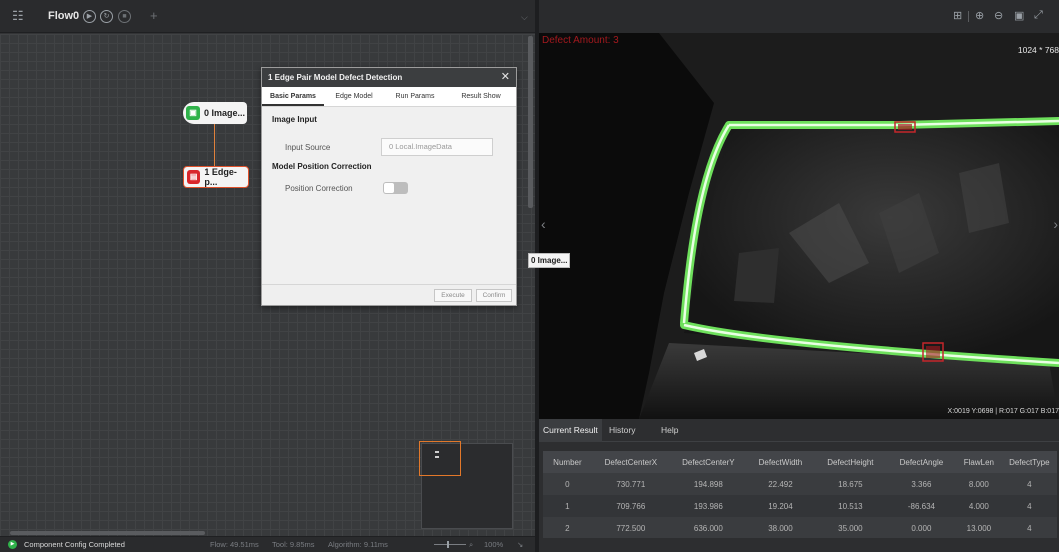 This screenshot has width=1059, height=552. I want to click on algorithm-time: Algorithm: 9.11ms, so click(358, 544).